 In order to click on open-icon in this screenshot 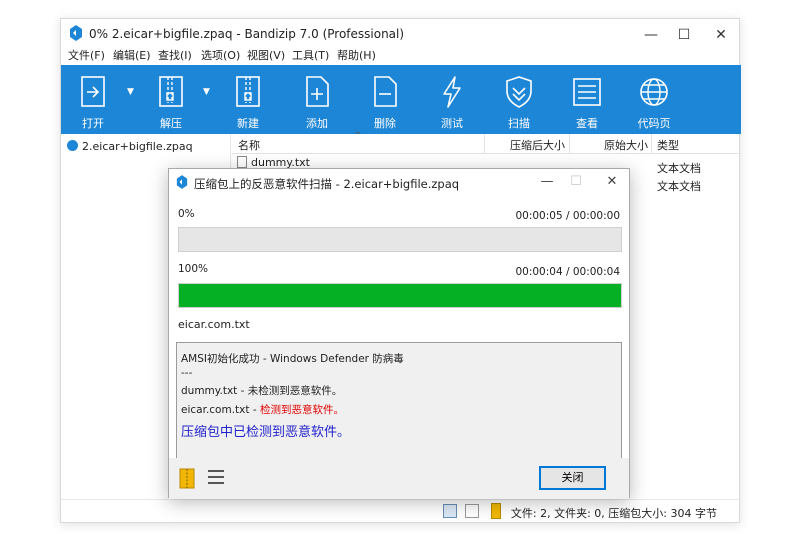, I will do `click(93, 91)`.